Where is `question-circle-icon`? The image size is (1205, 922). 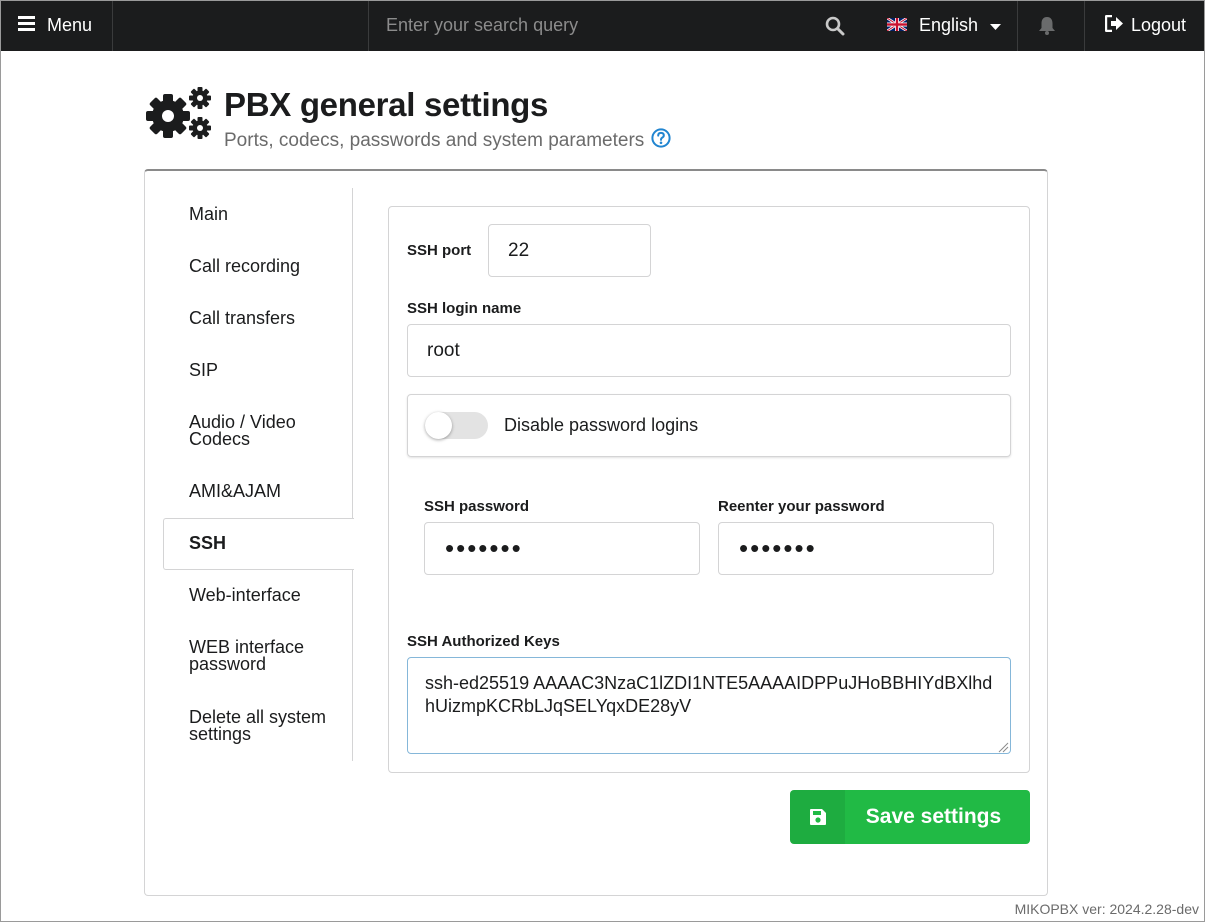 question-circle-icon is located at coordinates (661, 141).